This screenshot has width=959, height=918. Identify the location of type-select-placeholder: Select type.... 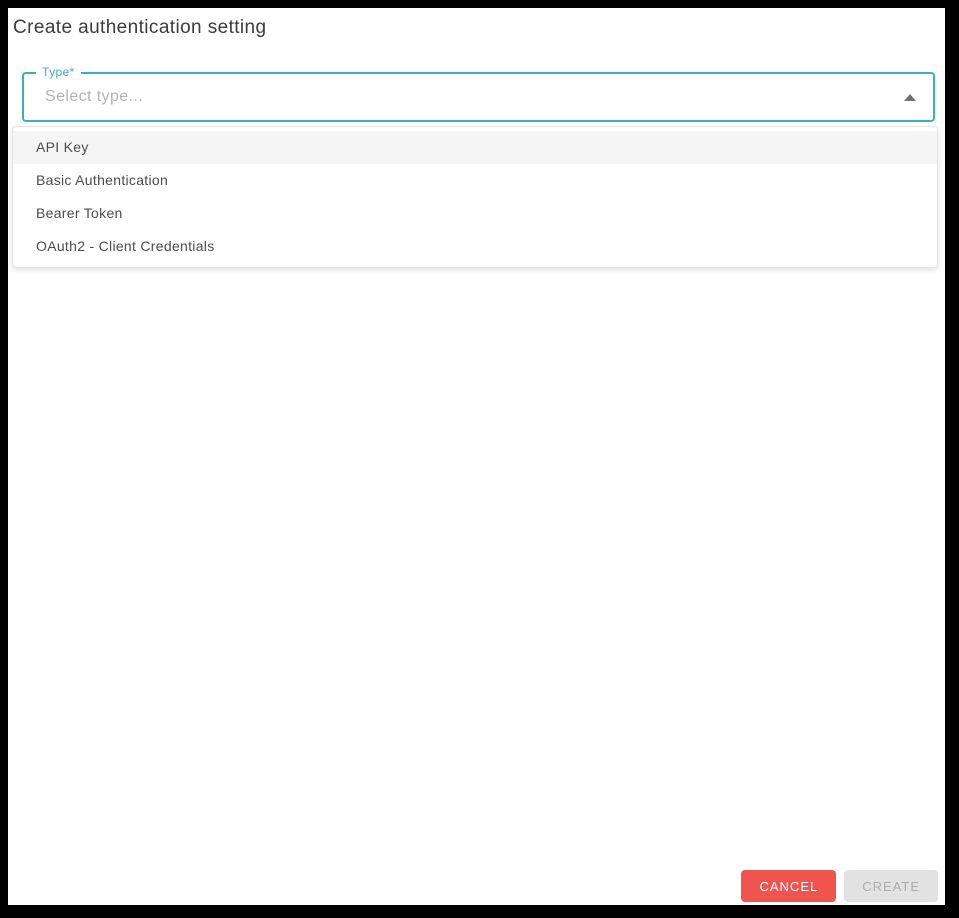
(94, 96).